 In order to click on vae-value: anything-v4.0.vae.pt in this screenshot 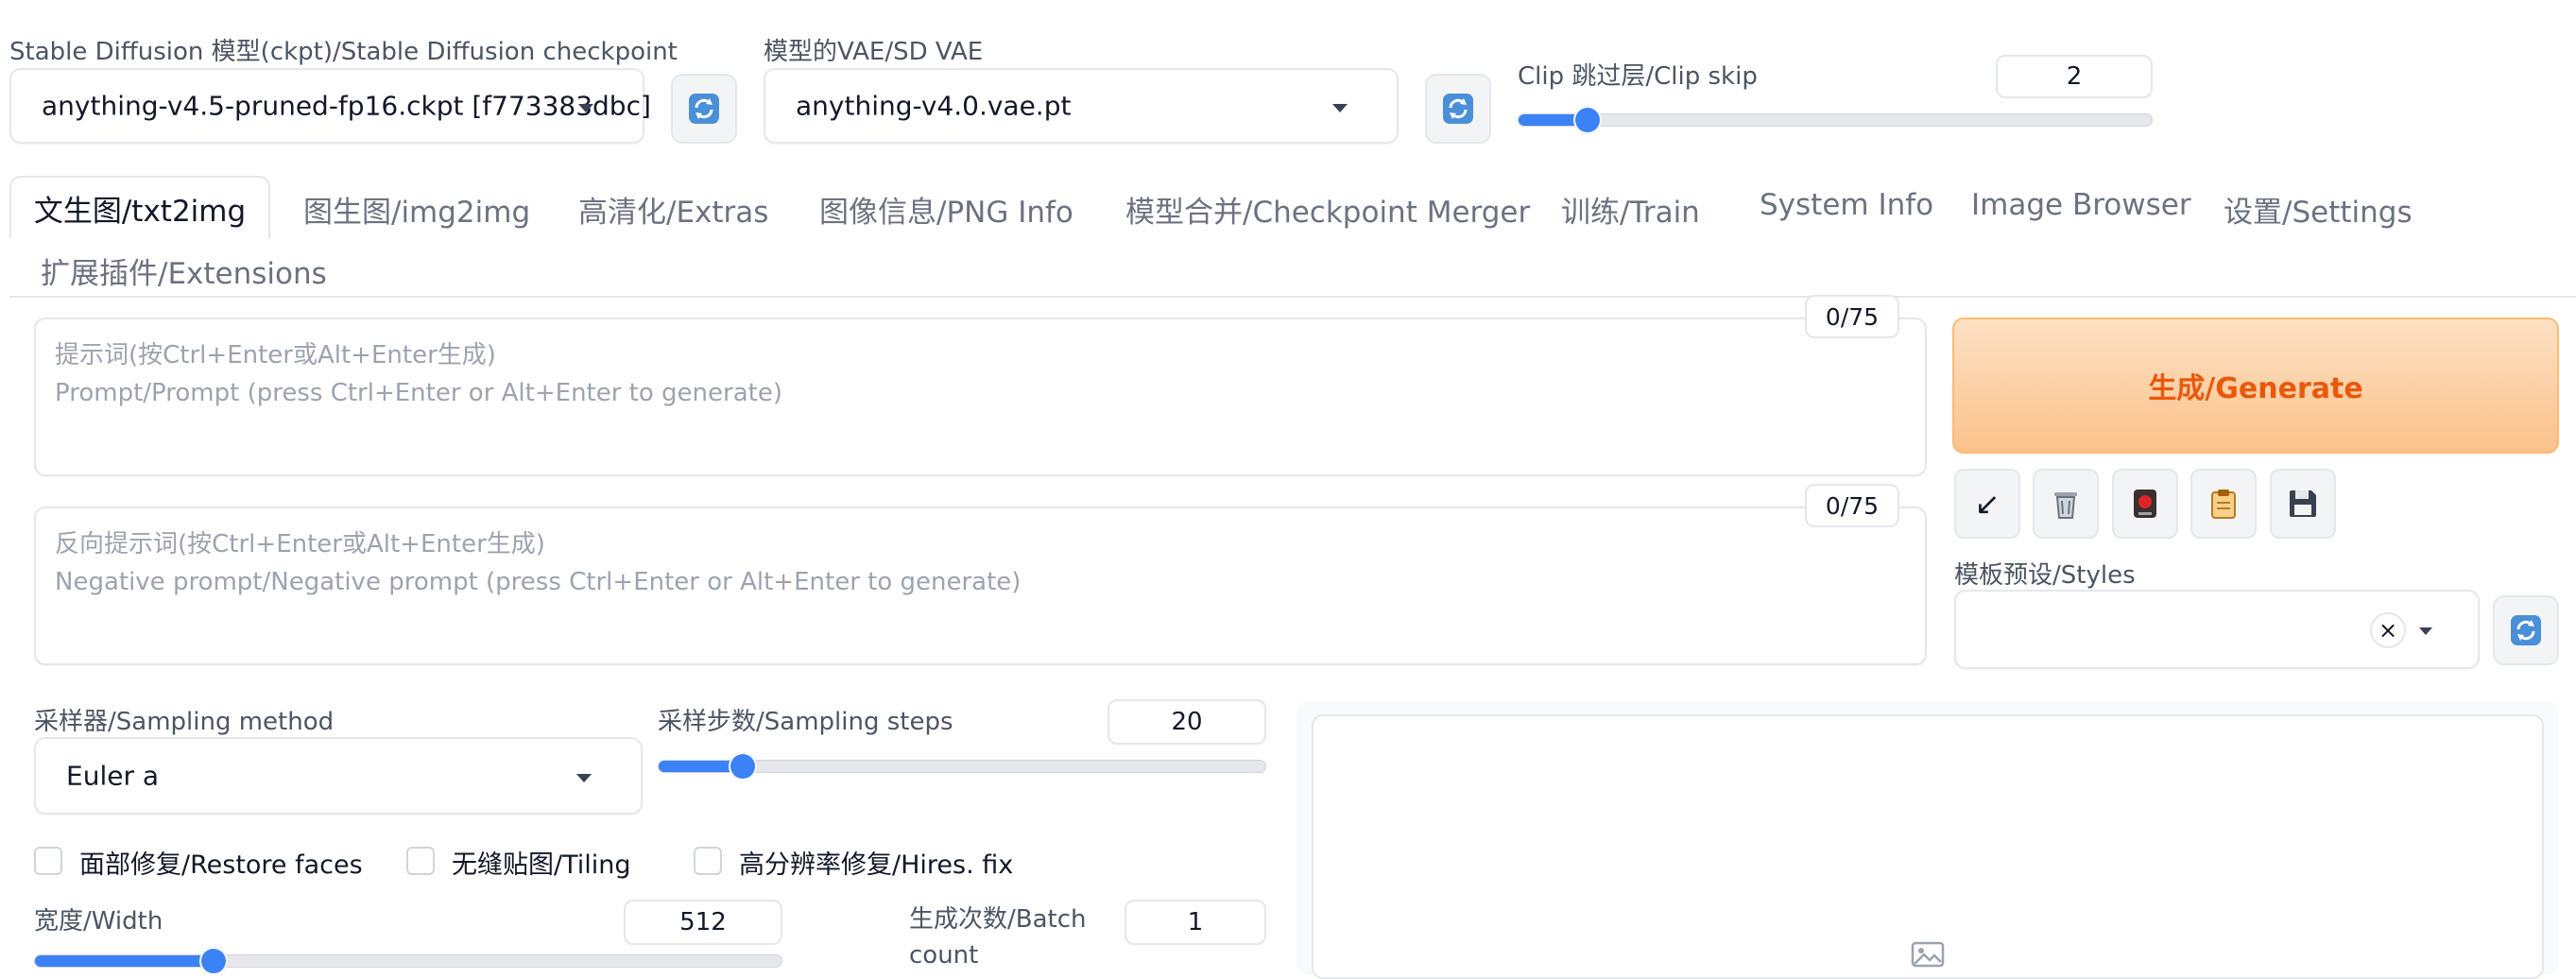, I will do `click(934, 106)`.